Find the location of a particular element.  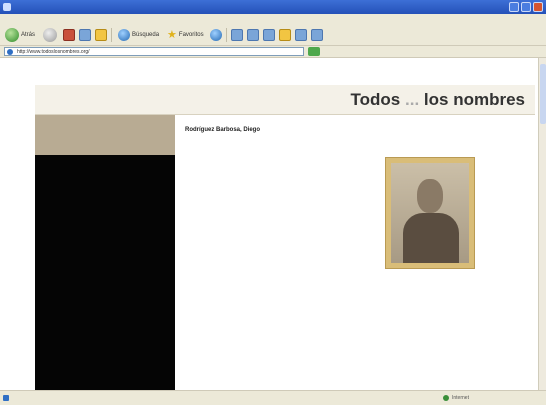

window-titlebar is located at coordinates (273, 7).